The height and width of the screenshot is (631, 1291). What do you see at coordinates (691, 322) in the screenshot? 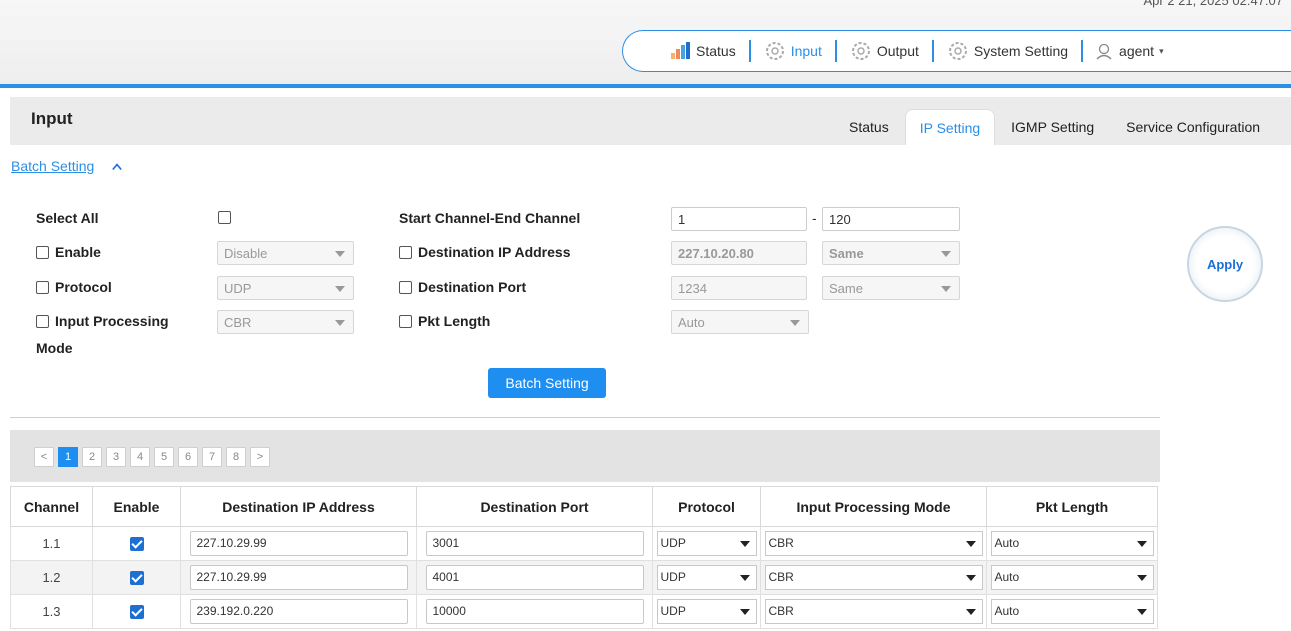
I see `pkt-length-select-value: Auto` at bounding box center [691, 322].